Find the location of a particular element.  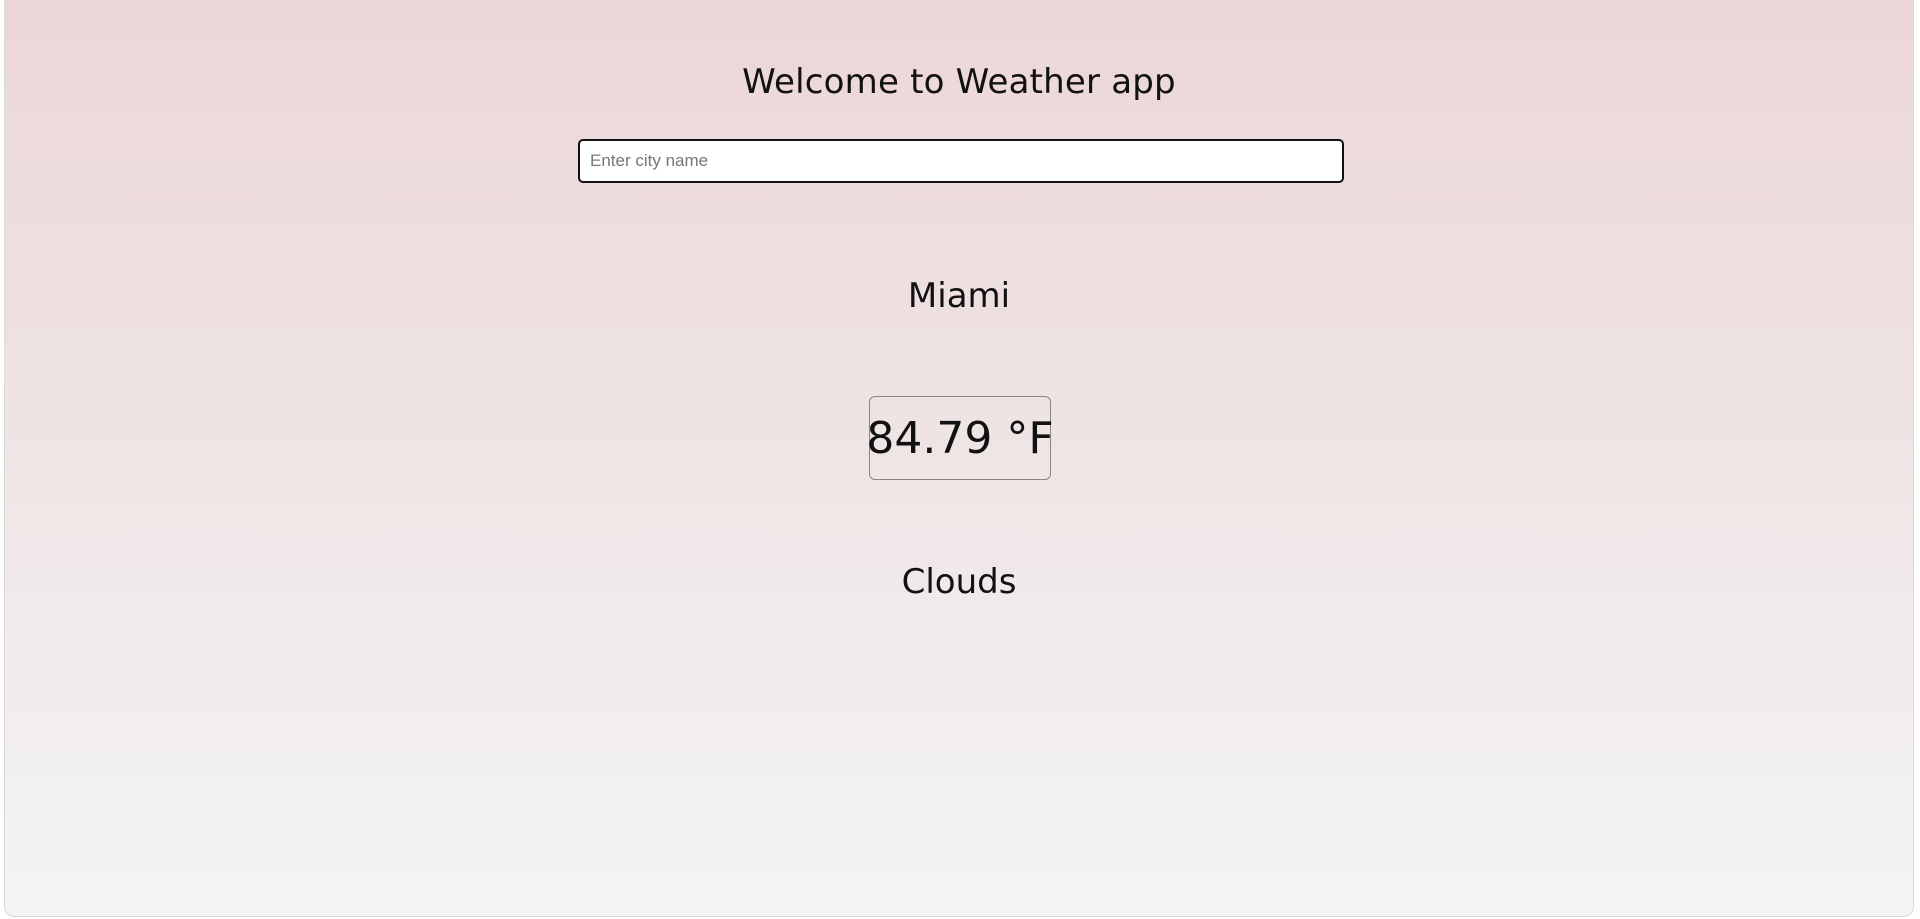

city-search-input is located at coordinates (961, 161).